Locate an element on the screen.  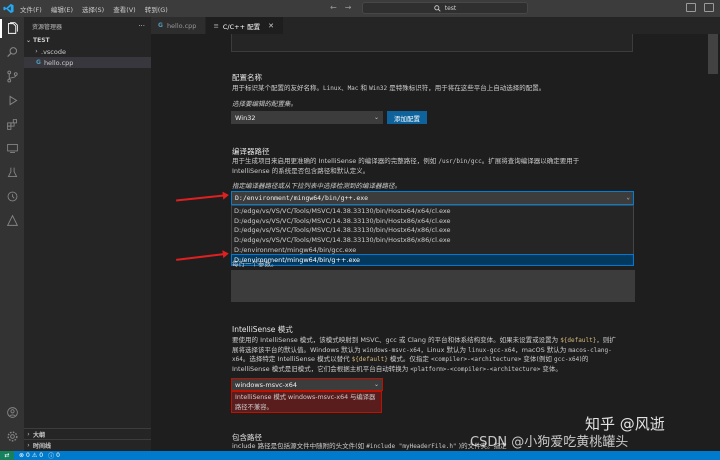
title-bar: 文件(F) 编辑(E) 选择(S) 查看(V) 转到(G) ← → test is located at coordinates (360, 8).